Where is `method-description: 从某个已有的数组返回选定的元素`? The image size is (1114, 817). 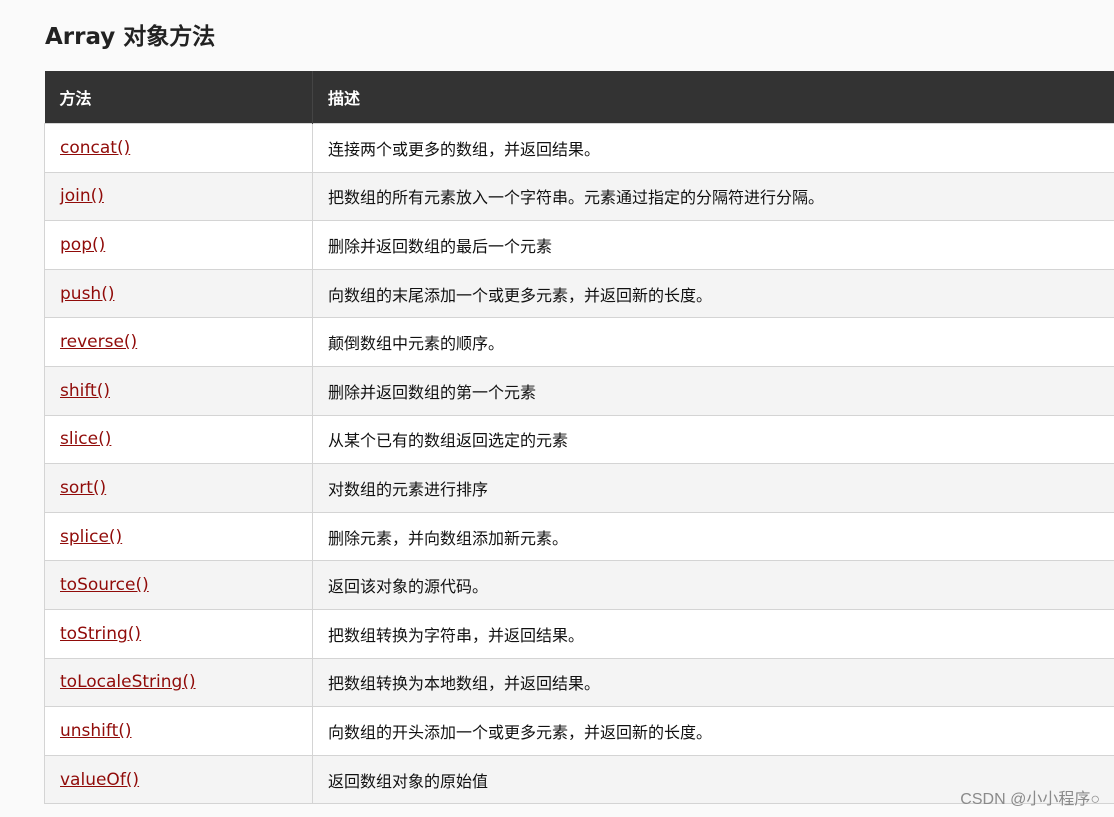 method-description: 从某个已有的数组返回选定的元素 is located at coordinates (713, 439).